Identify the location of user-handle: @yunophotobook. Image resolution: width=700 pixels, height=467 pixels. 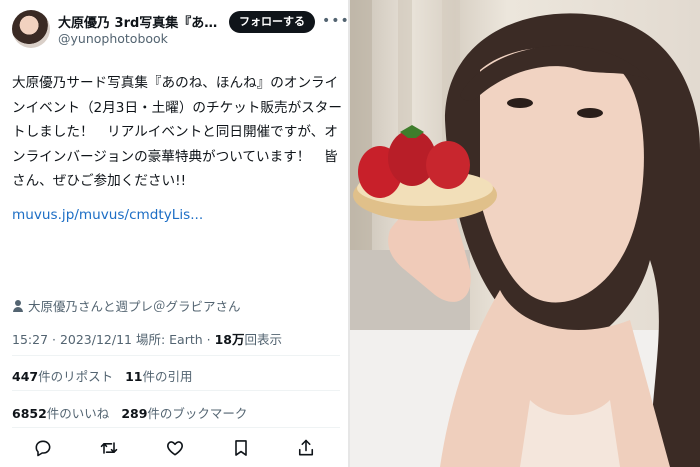
(113, 38).